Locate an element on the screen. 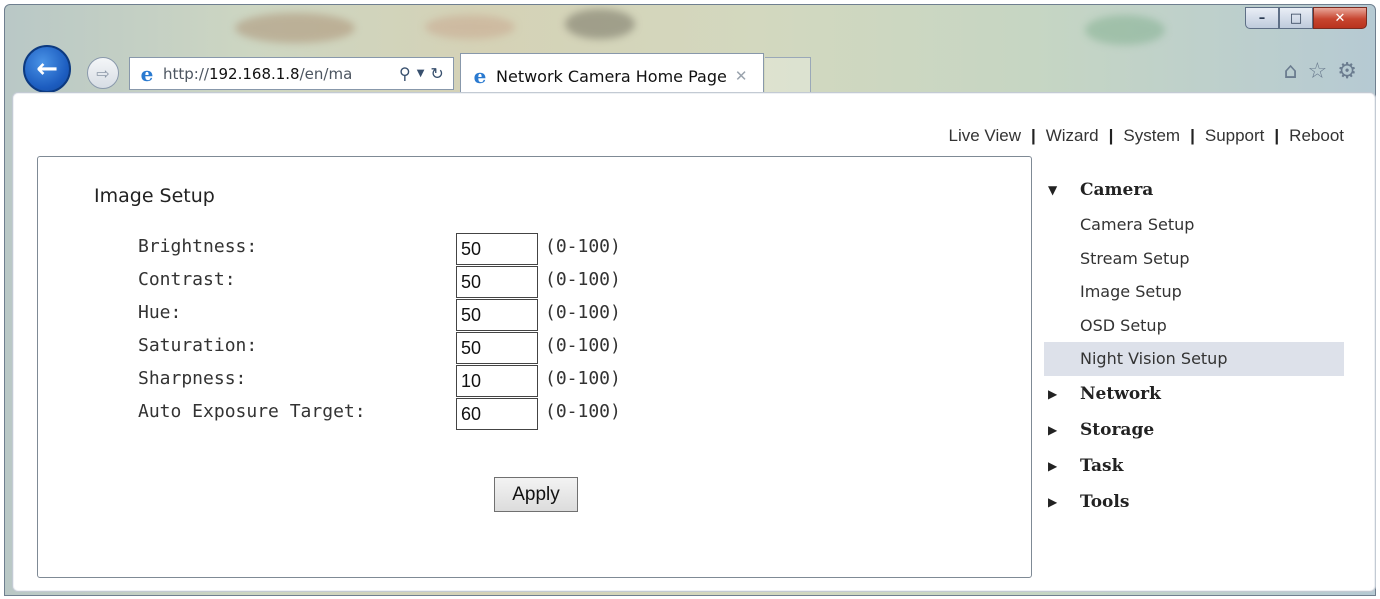 The image size is (1380, 599). favorites-star-icon: ☆ is located at coordinates (1318, 71).